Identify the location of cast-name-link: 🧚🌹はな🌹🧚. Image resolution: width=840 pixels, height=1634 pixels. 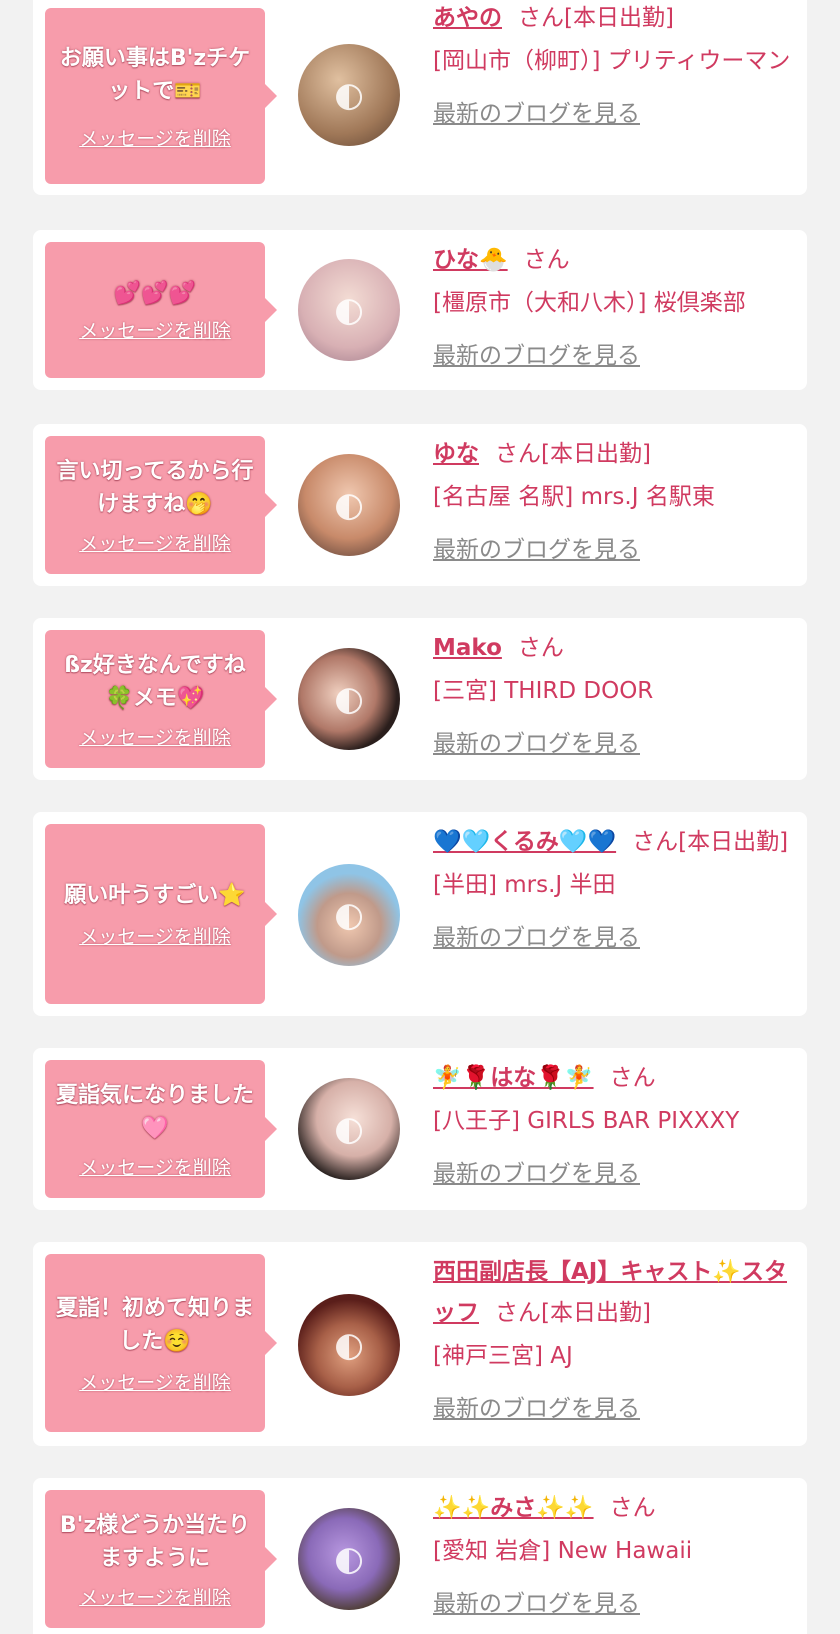
(513, 1078).